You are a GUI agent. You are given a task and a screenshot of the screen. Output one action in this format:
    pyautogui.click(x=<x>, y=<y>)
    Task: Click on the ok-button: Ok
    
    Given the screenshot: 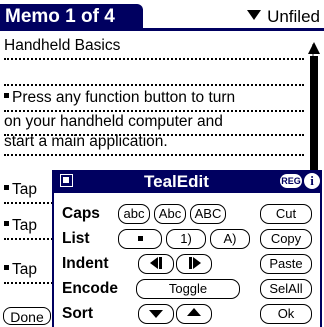 What is the action you would take?
    pyautogui.click(x=286, y=314)
    